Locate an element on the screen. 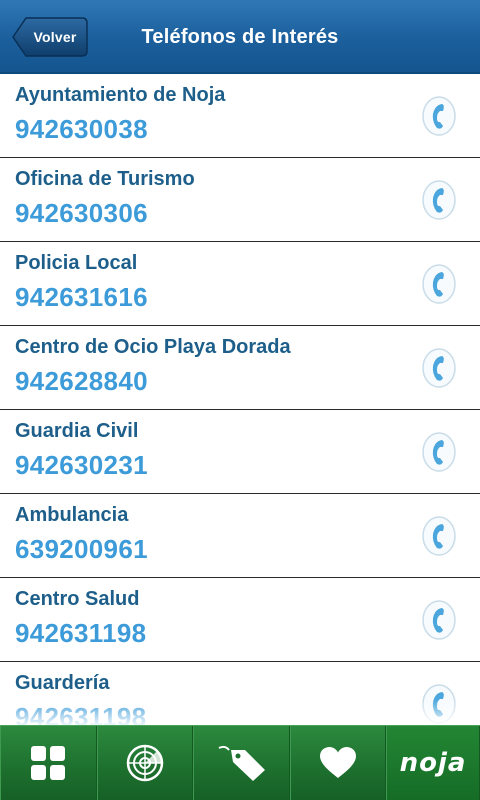 This screenshot has width=480, height=800. contact-name: Oficina de Turismo is located at coordinates (105, 179).